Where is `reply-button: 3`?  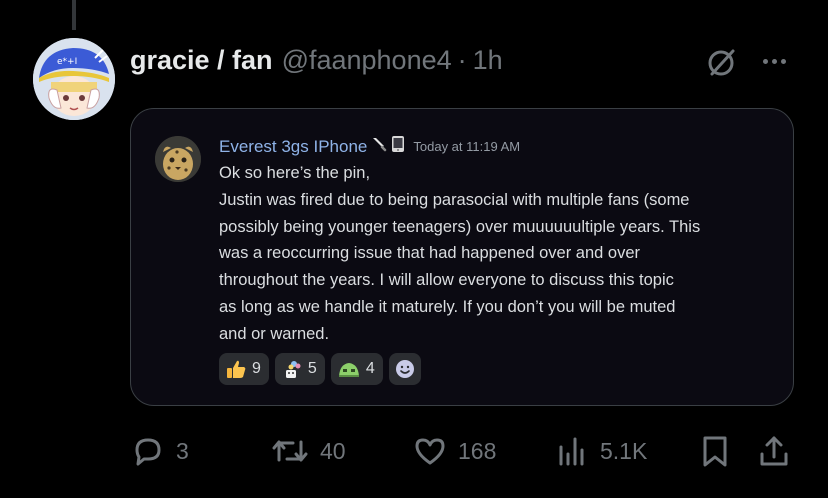 reply-button: 3 is located at coordinates (159, 451).